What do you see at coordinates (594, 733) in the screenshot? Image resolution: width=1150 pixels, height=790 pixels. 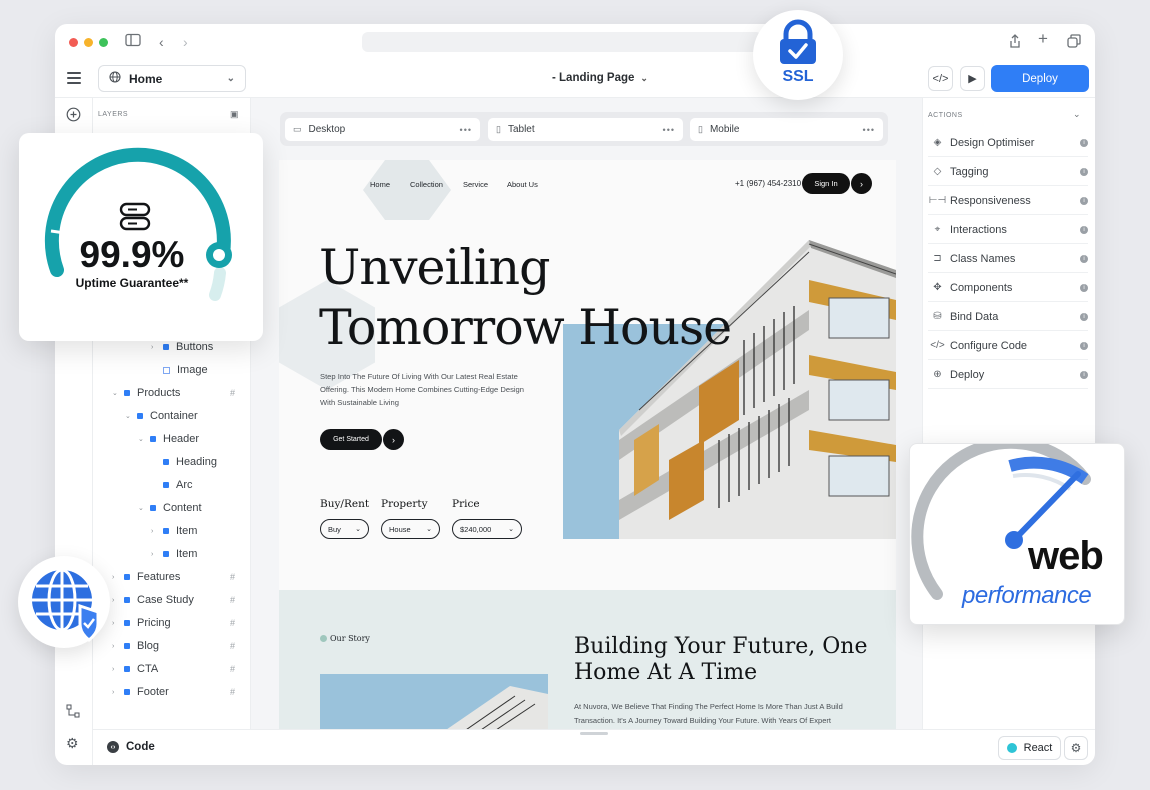 I see `resize-handle` at bounding box center [594, 733].